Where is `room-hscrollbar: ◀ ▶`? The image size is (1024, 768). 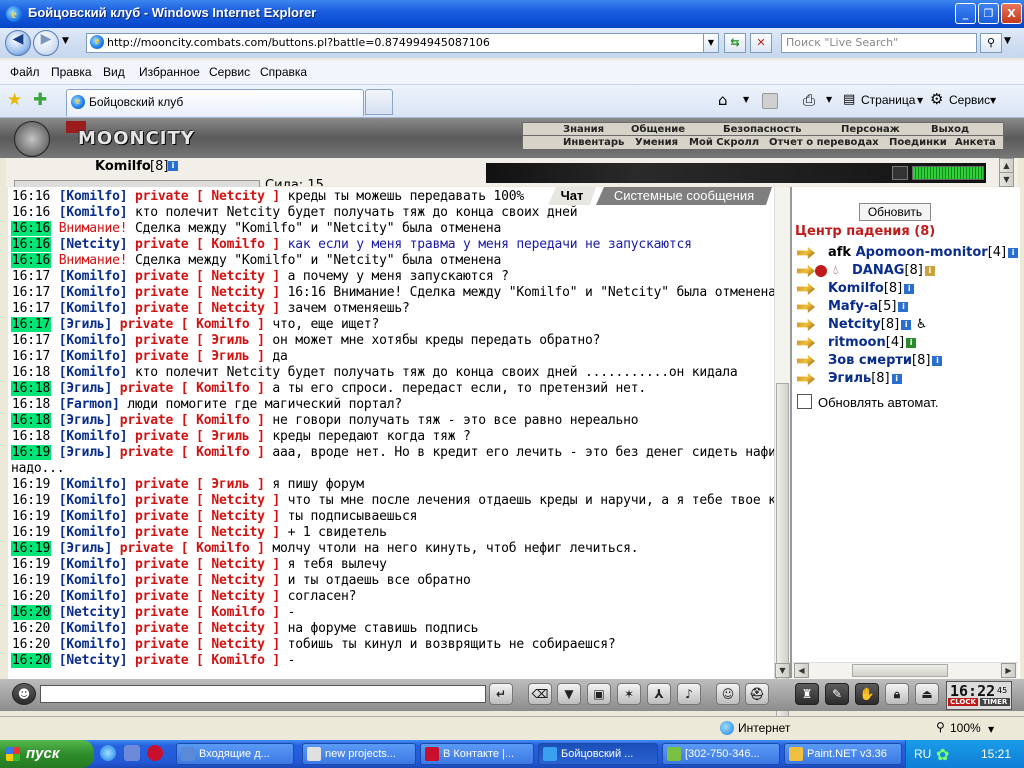 room-hscrollbar: ◀ ▶ is located at coordinates (905, 670).